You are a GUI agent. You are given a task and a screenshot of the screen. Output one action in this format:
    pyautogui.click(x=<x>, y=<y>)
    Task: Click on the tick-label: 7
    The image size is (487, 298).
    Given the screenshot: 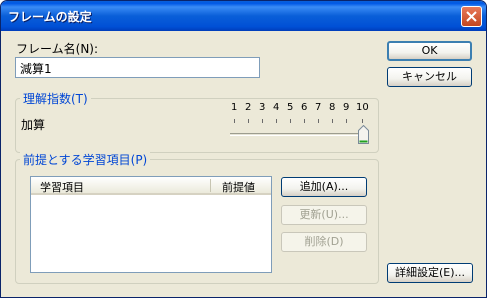 What is the action you would take?
    pyautogui.click(x=318, y=107)
    